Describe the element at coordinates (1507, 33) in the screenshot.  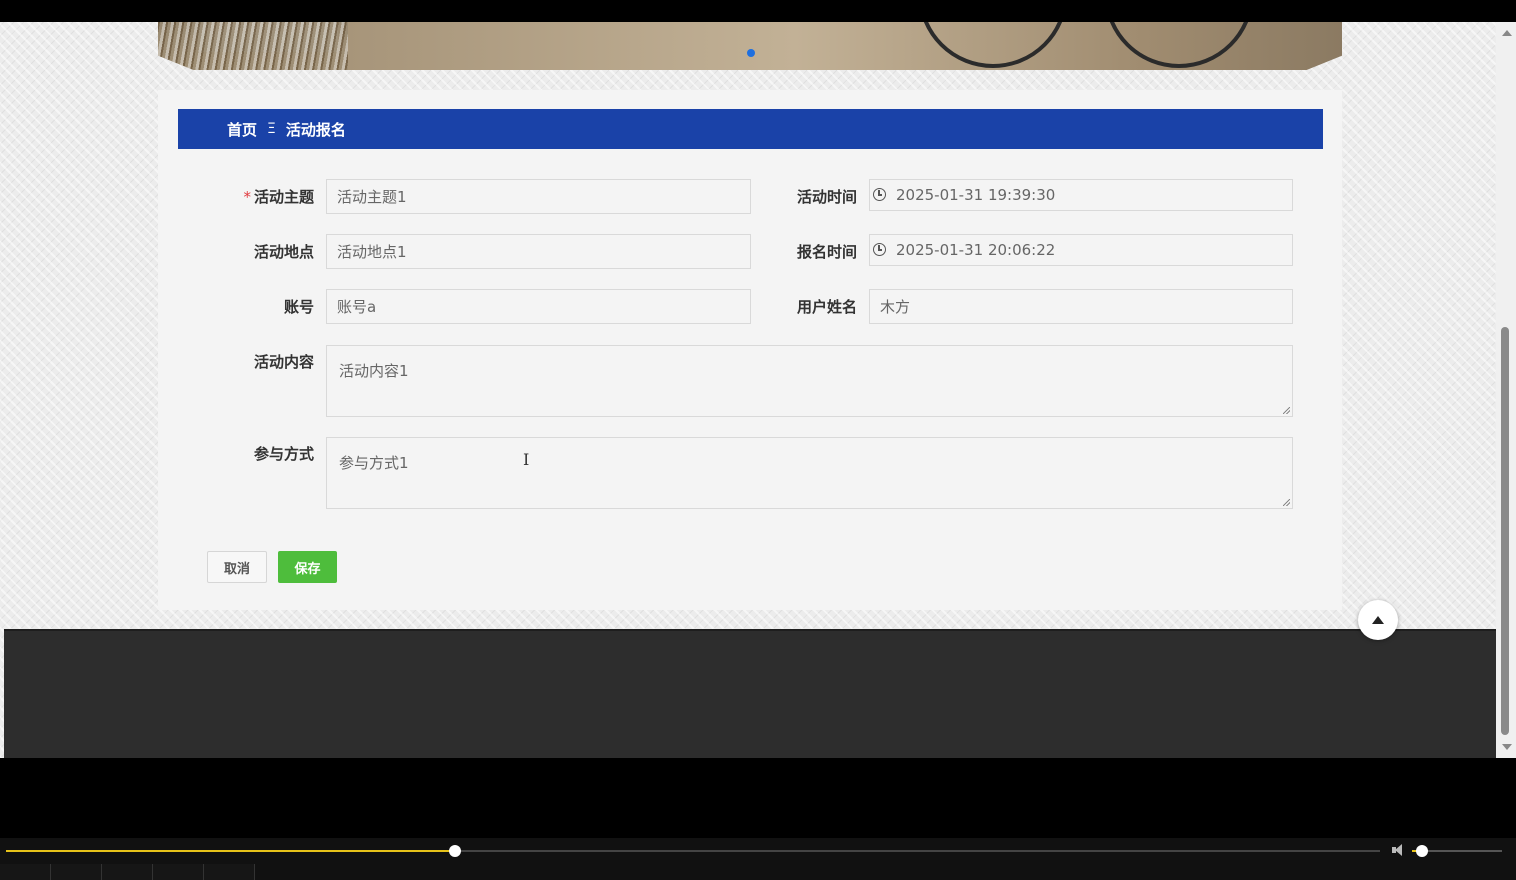
I see `scroll-up-icon` at that location.